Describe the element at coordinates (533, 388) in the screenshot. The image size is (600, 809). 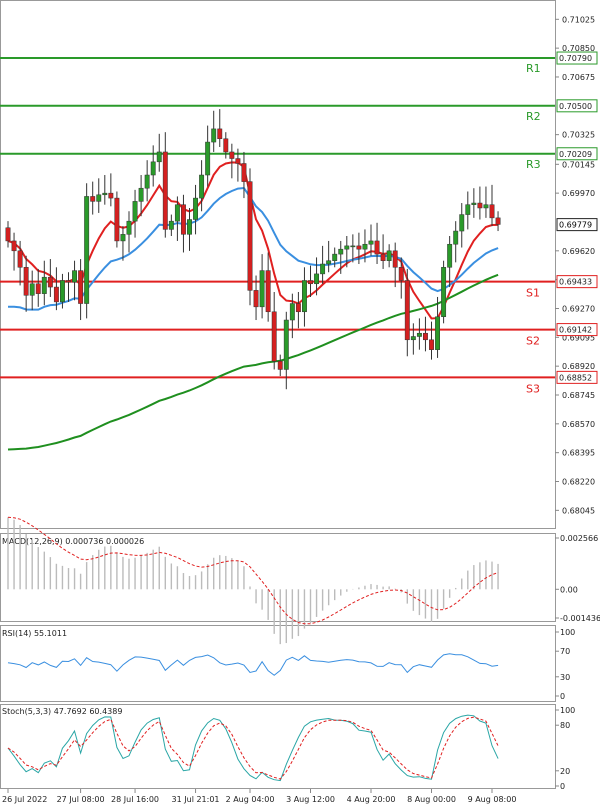
I see `level-name: S3` at that location.